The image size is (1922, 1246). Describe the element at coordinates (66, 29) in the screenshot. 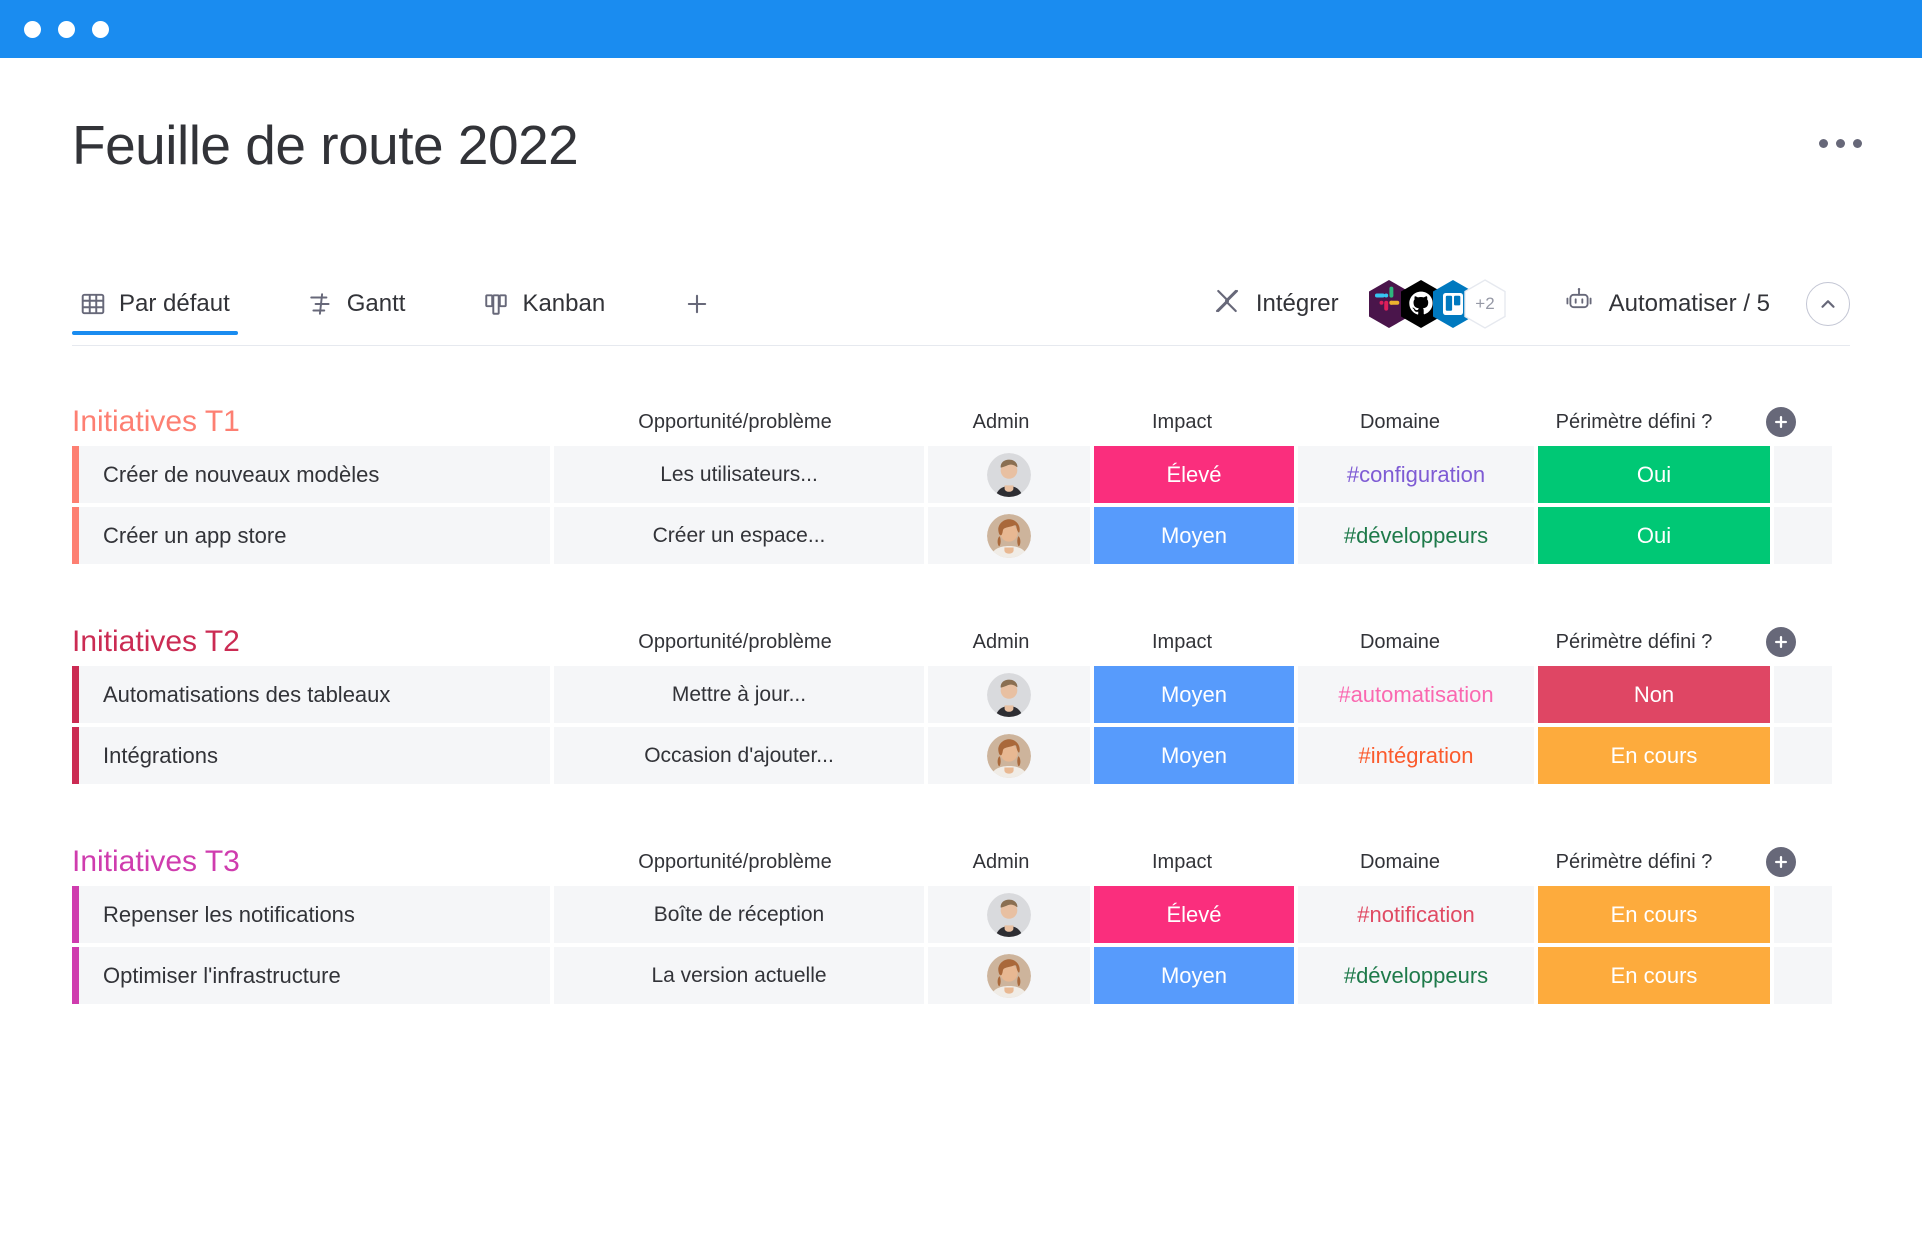

I see `window-dot-minimize` at that location.